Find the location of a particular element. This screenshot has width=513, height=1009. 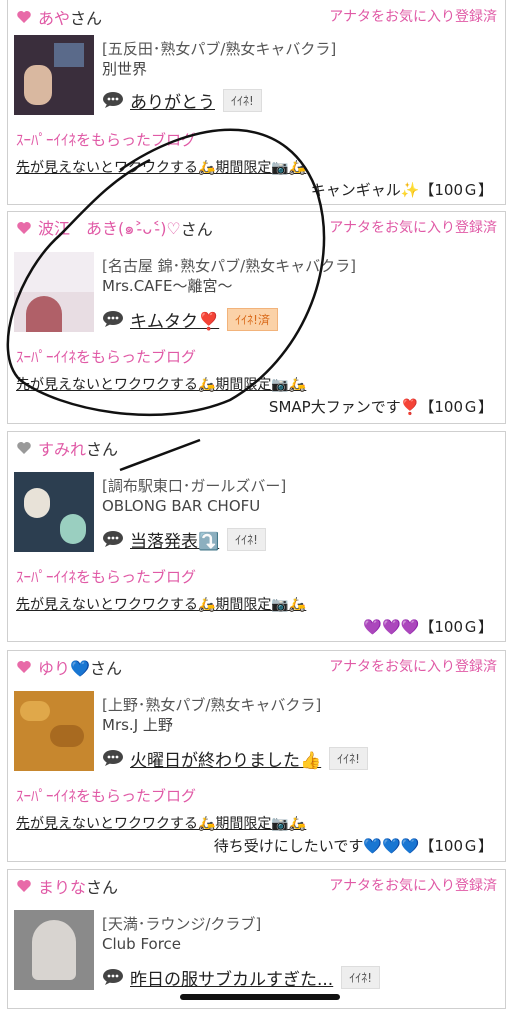

user-name: 波江 あき(๑˃̵ᴗ˂̵)♡ is located at coordinates (109, 228).